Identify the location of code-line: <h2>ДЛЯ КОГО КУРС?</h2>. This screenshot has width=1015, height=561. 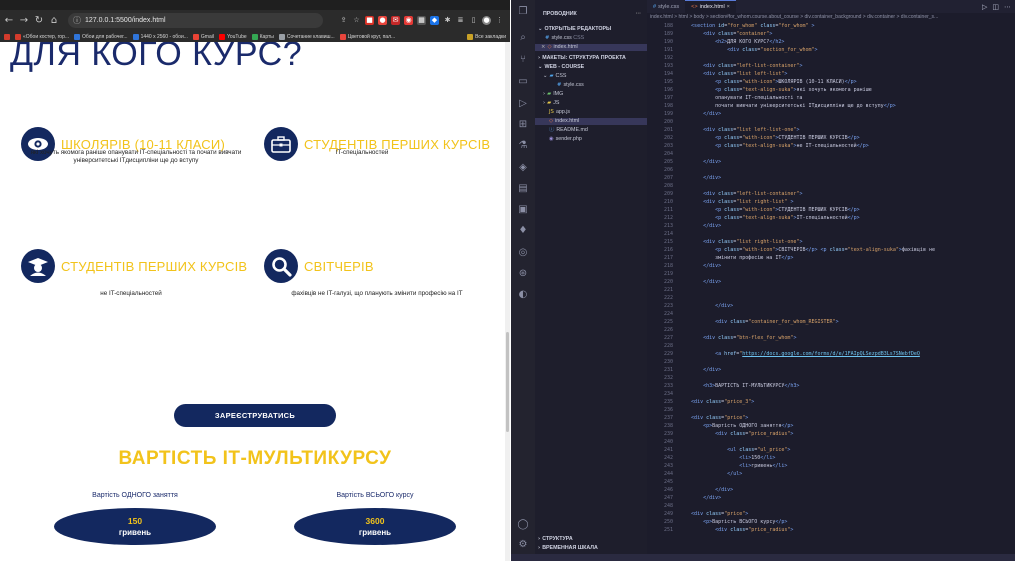
(847, 42).